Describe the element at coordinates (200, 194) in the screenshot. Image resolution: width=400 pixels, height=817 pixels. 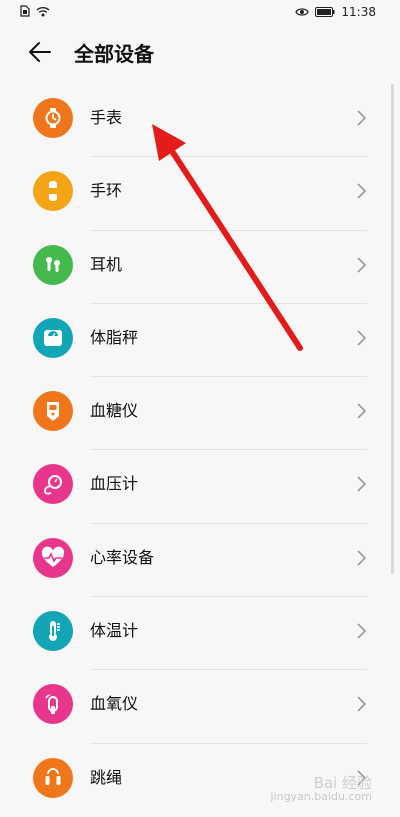
I see `device-item-band: 手环` at that location.